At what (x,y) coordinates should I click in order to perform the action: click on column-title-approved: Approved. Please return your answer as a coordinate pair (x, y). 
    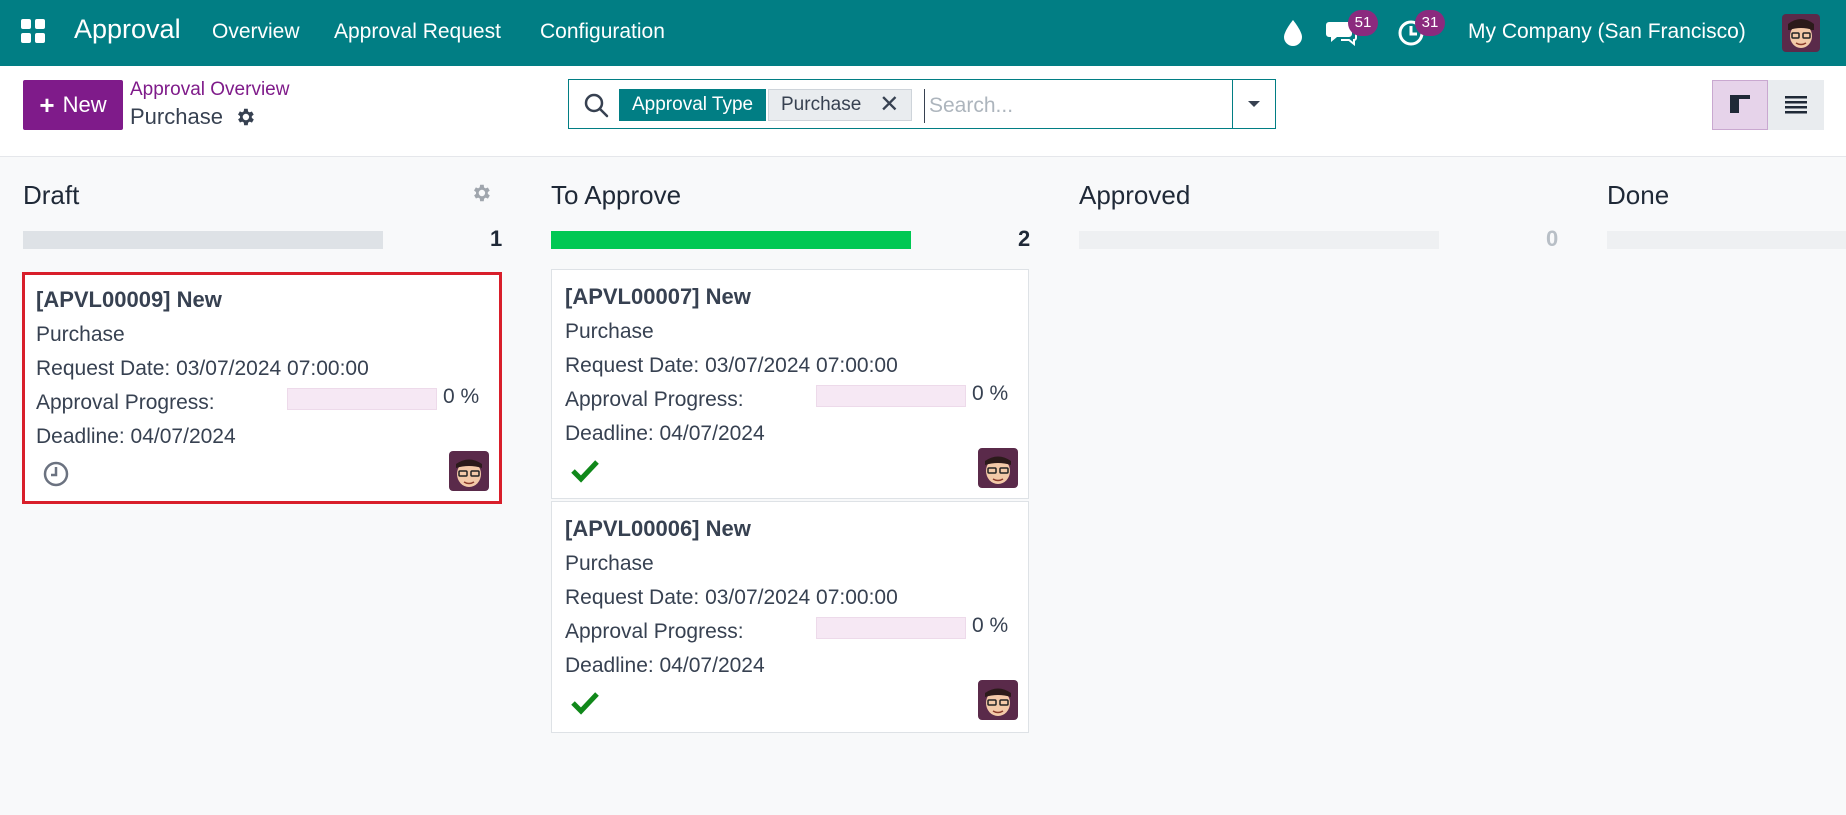
    Looking at the image, I should click on (1135, 195).